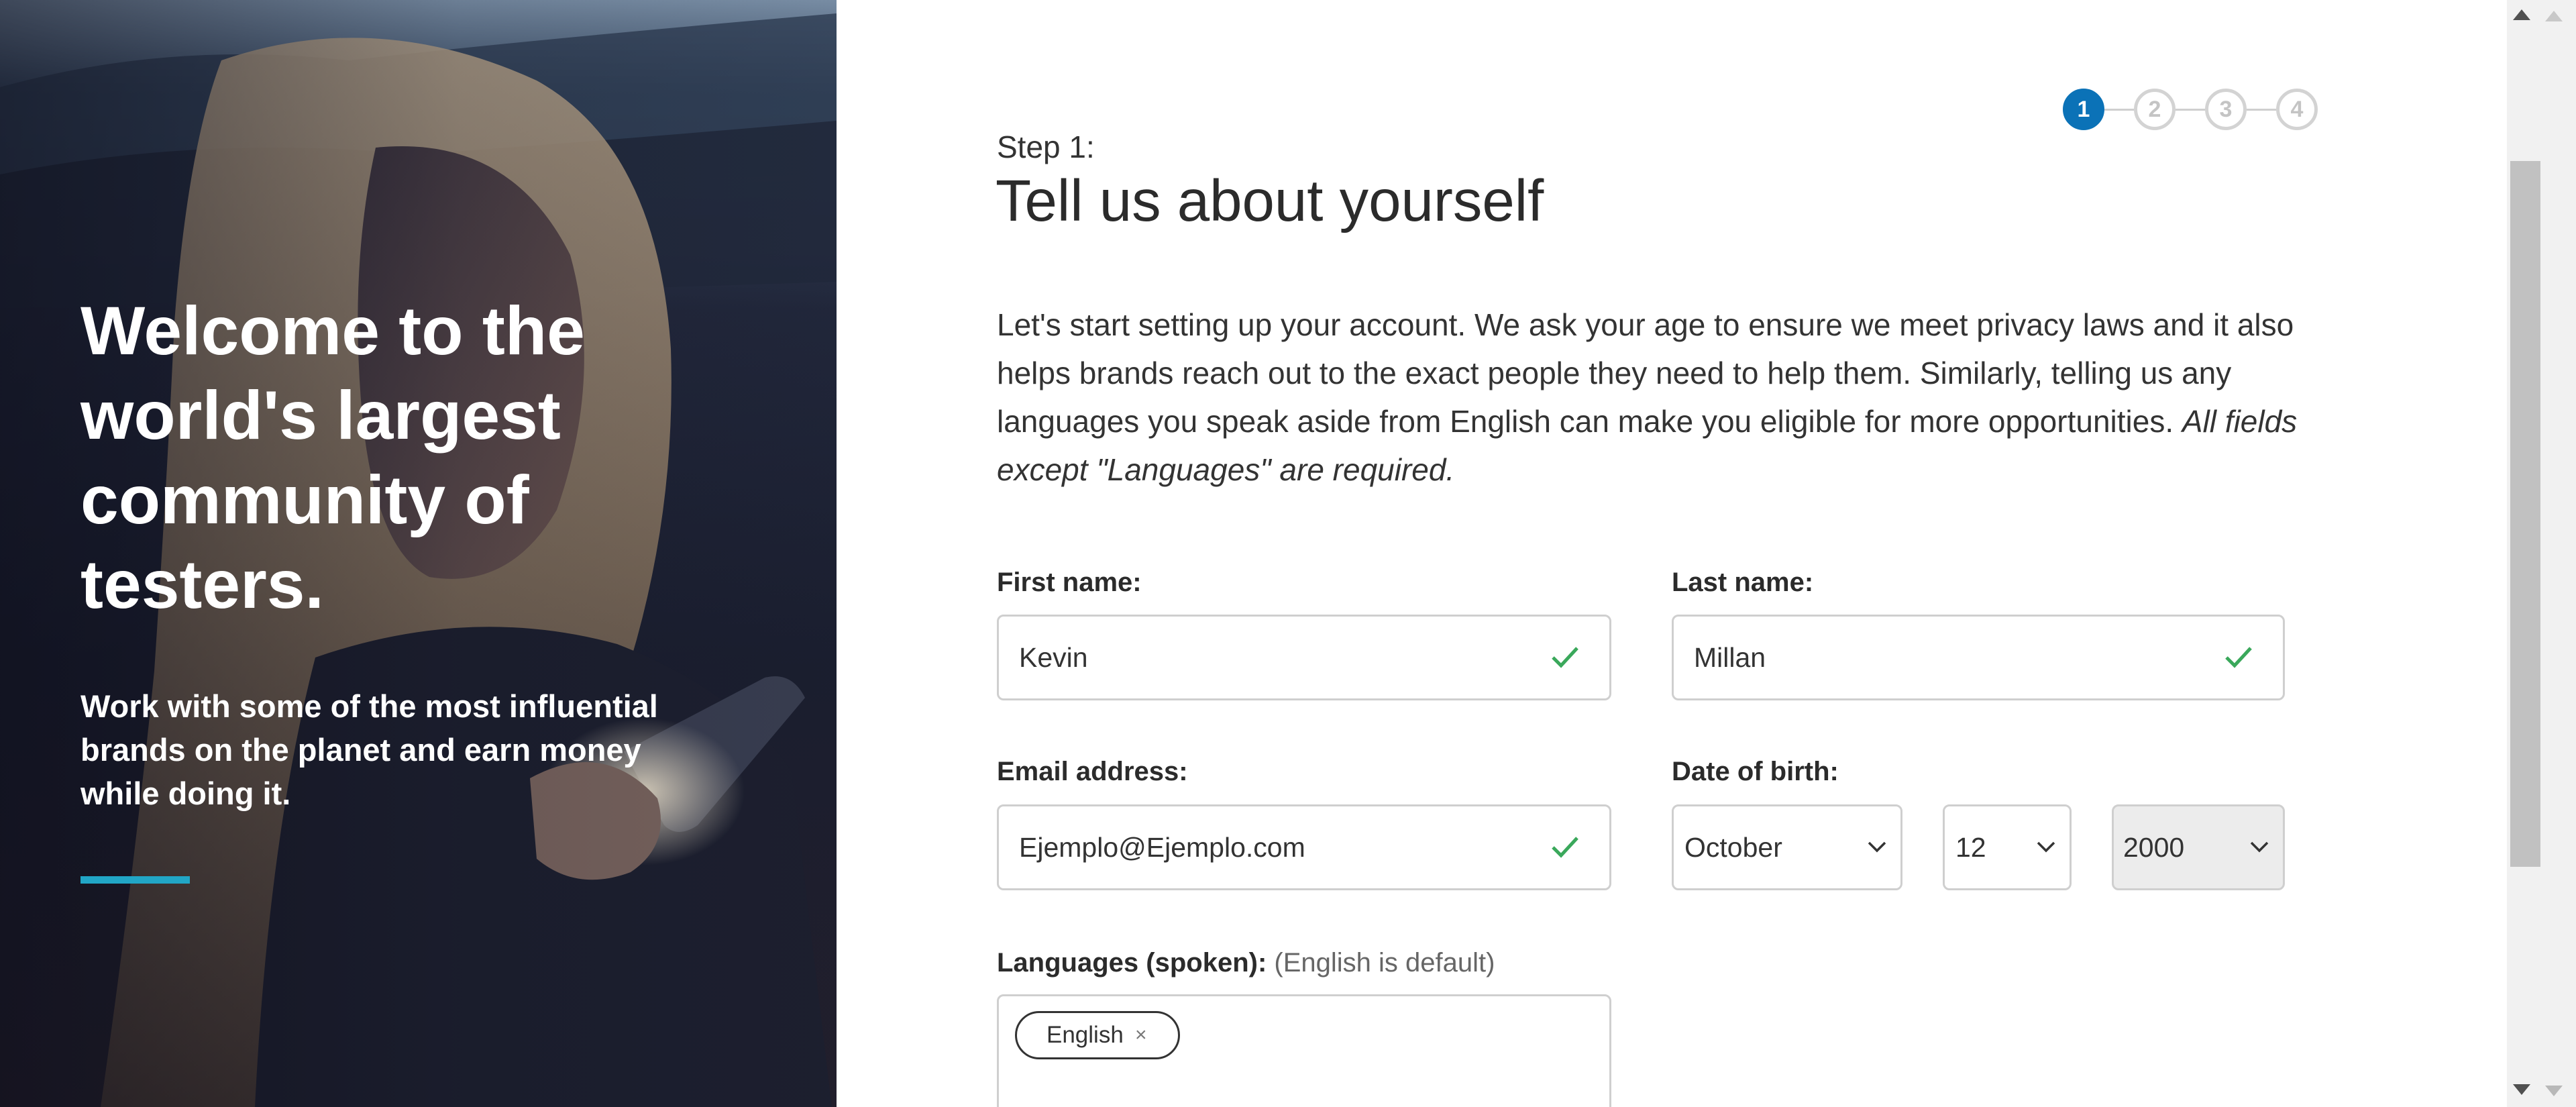  What do you see at coordinates (2083, 109) in the screenshot?
I see `step-1-indicator: 1` at bounding box center [2083, 109].